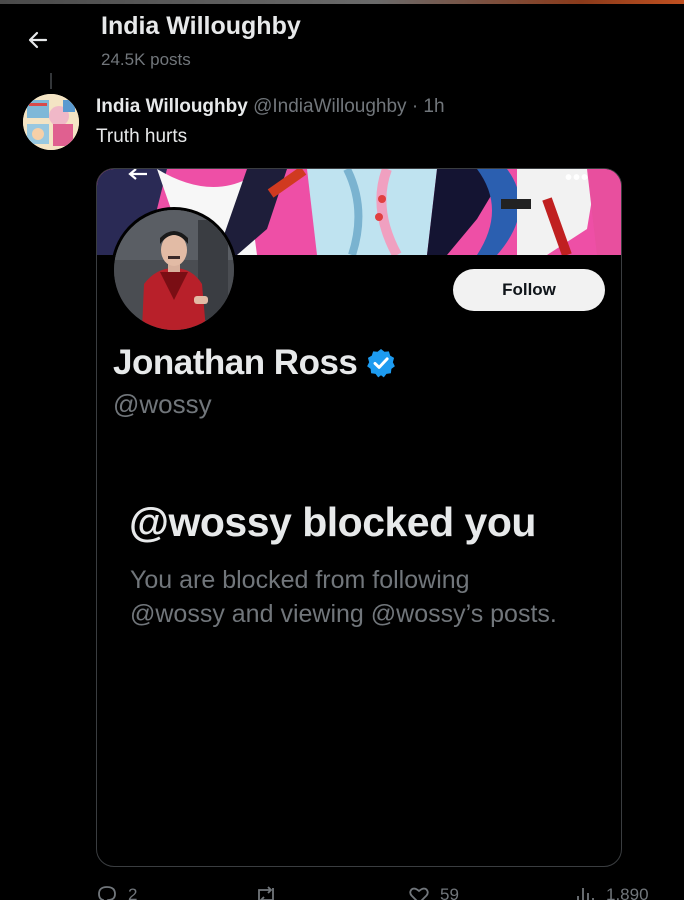 This screenshot has height=900, width=684. What do you see at coordinates (162, 404) in the screenshot?
I see `profile-handle: @wossy` at bounding box center [162, 404].